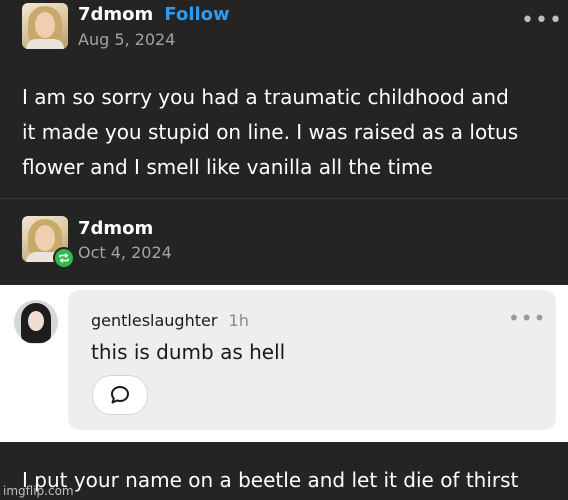  I want to click on watermark: imgflip.com, so click(38, 491).